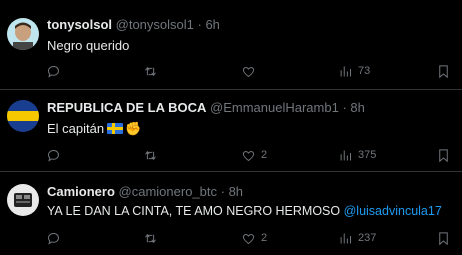  What do you see at coordinates (126, 107) in the screenshot?
I see `display-name: REPUBLICA DE LA BOCA` at bounding box center [126, 107].